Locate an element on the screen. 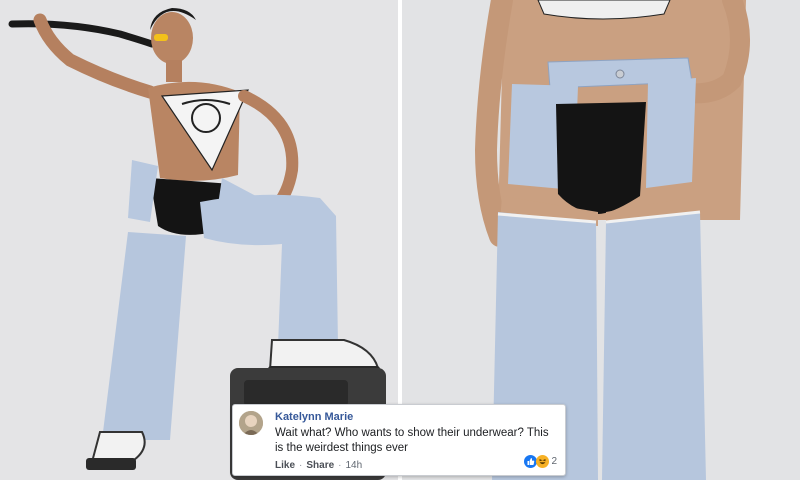  bandana-top is located at coordinates (604, 10).